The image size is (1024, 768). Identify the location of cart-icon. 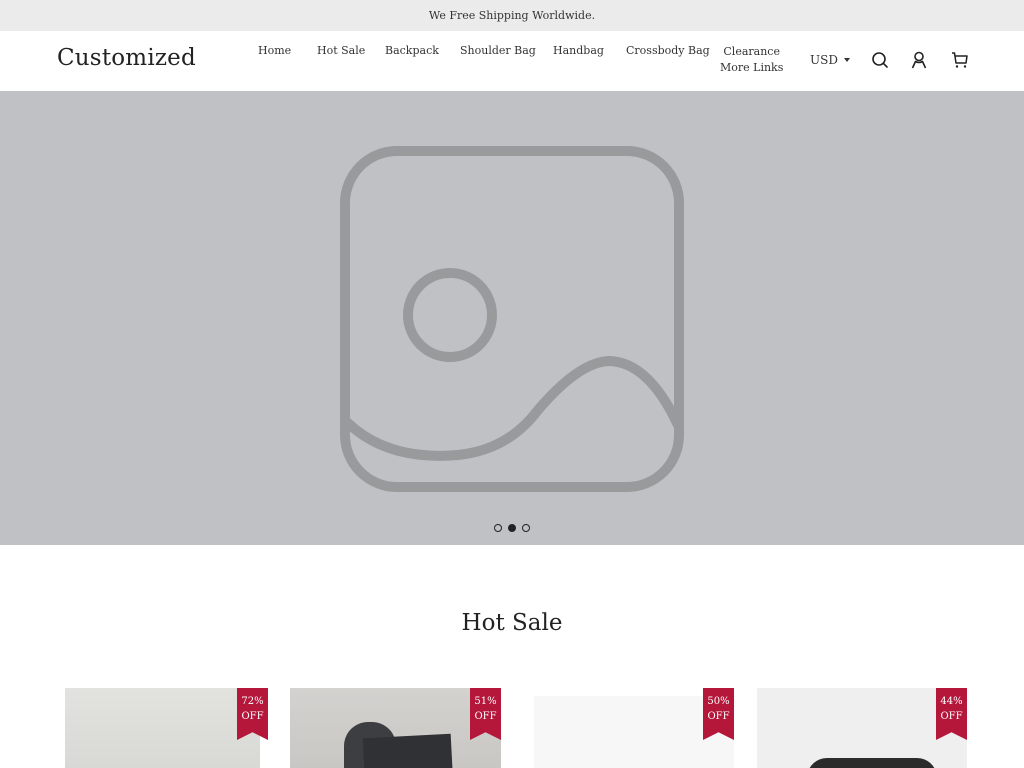
(960, 60).